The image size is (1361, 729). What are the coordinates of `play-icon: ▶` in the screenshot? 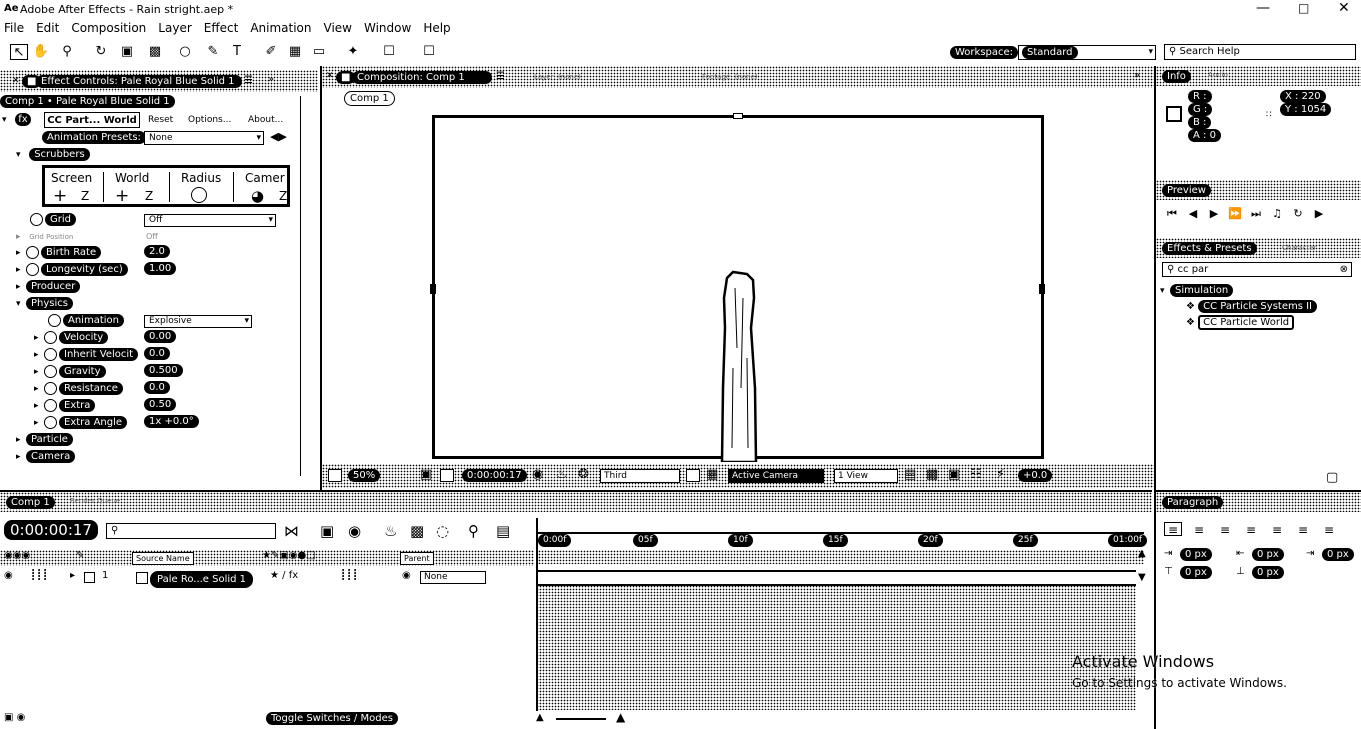 It's located at (1214, 214).